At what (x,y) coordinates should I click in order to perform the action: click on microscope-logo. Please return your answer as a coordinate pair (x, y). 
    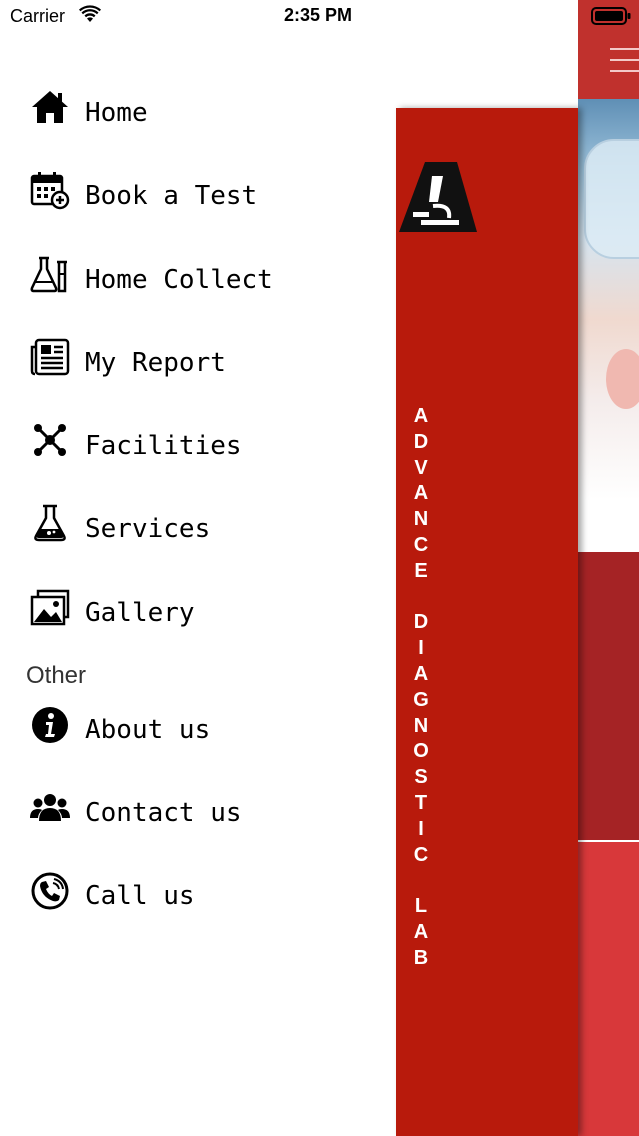
    Looking at the image, I should click on (438, 197).